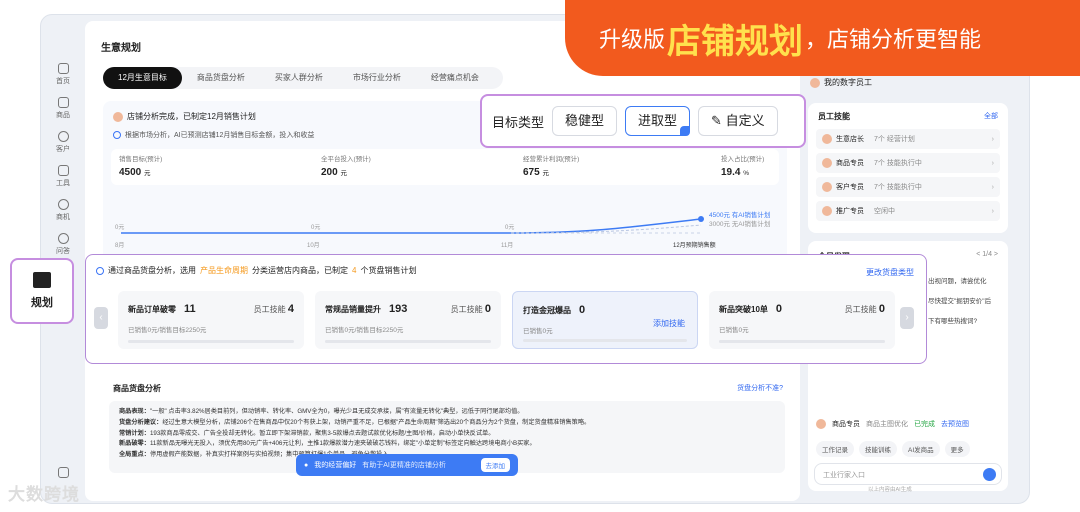 This screenshot has height=512, width=1080. What do you see at coordinates (894, 139) in the screenshot?
I see `skill-count: 7个 经营计划` at bounding box center [894, 139].